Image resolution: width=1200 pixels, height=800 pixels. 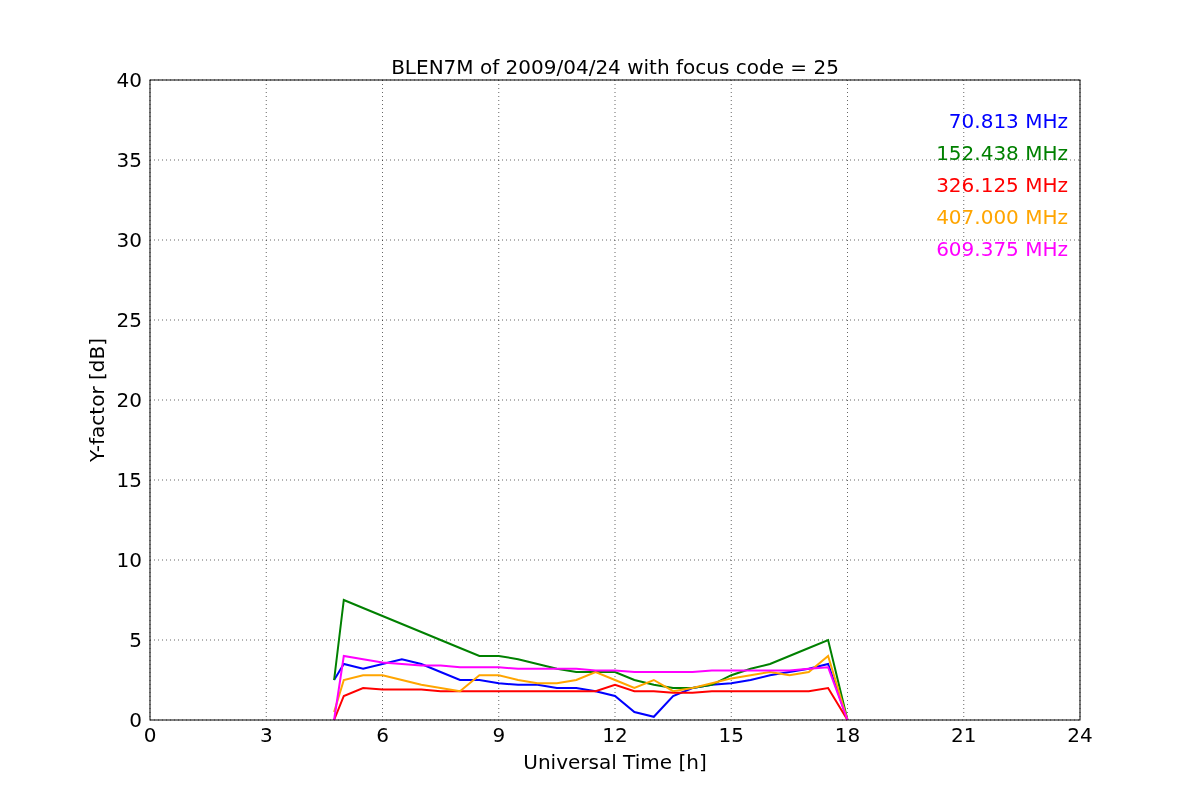 What do you see at coordinates (1008, 121) in the screenshot?
I see `legend-label: 70.813 MHz` at bounding box center [1008, 121].